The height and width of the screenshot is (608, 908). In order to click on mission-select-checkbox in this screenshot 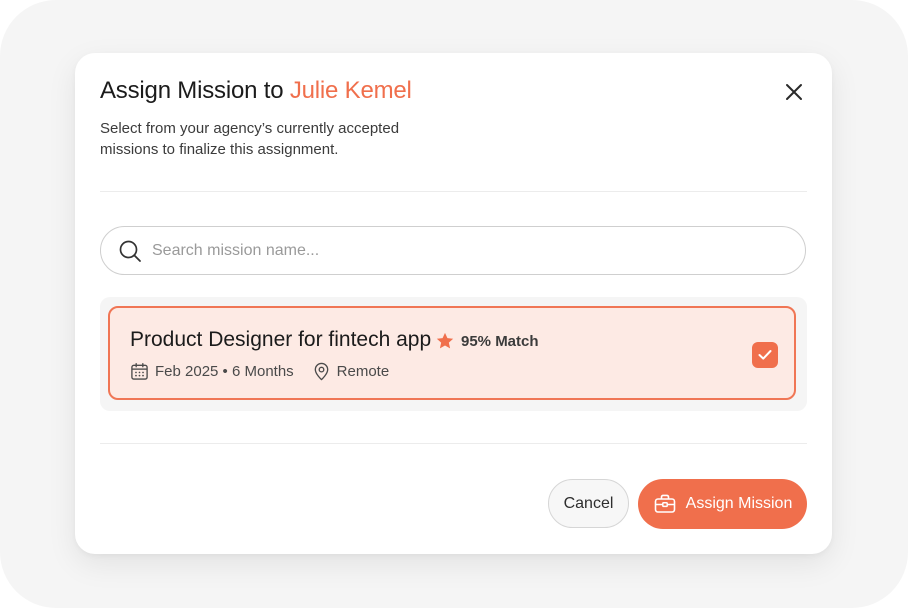, I will do `click(765, 355)`.